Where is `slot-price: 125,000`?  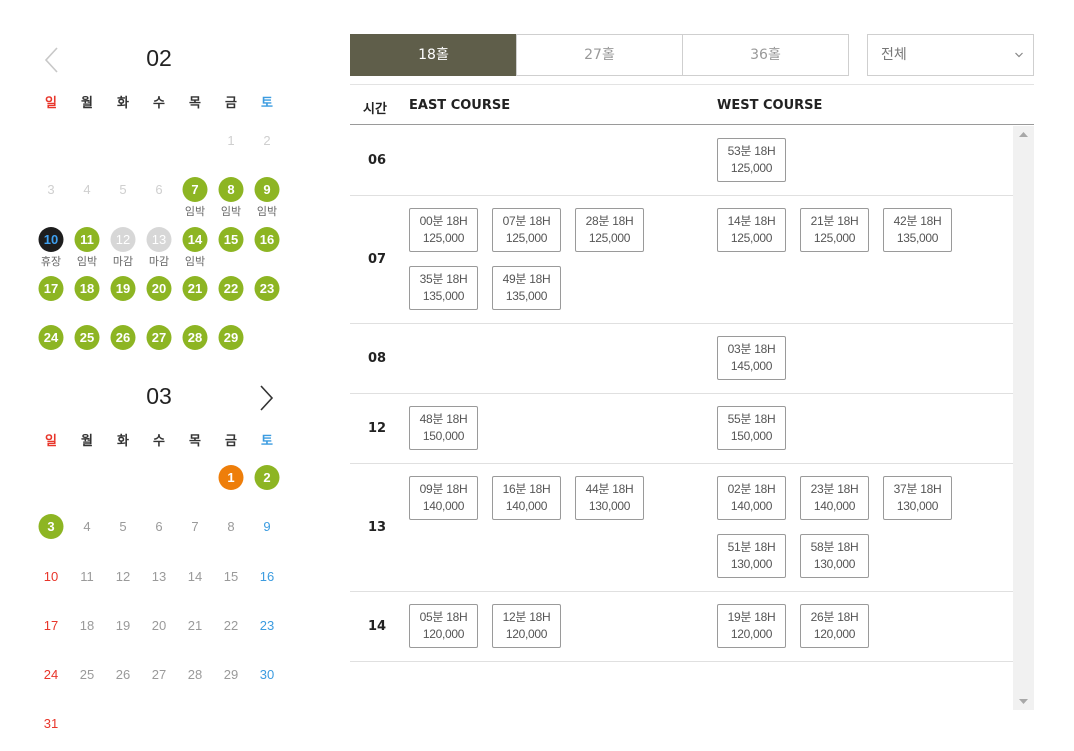
slot-price: 125,000 is located at coordinates (443, 238).